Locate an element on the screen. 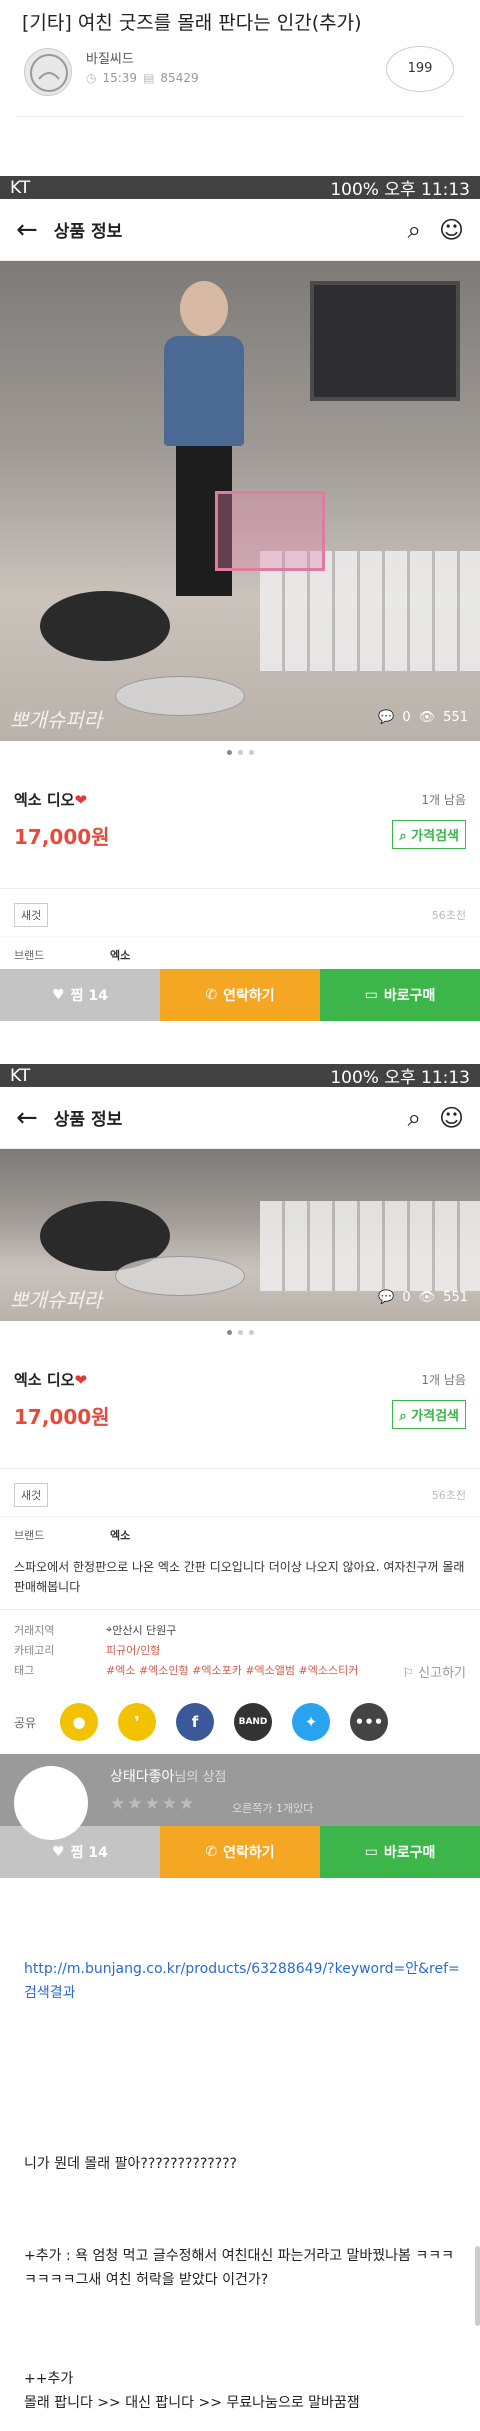 This screenshot has width=480, height=2431. stand-base-shape is located at coordinates (180, 1276).